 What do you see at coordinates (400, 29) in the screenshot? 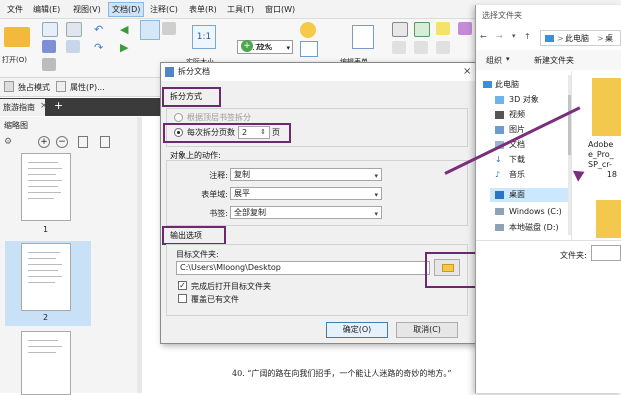
I see `textbox-icon` at bounding box center [400, 29].